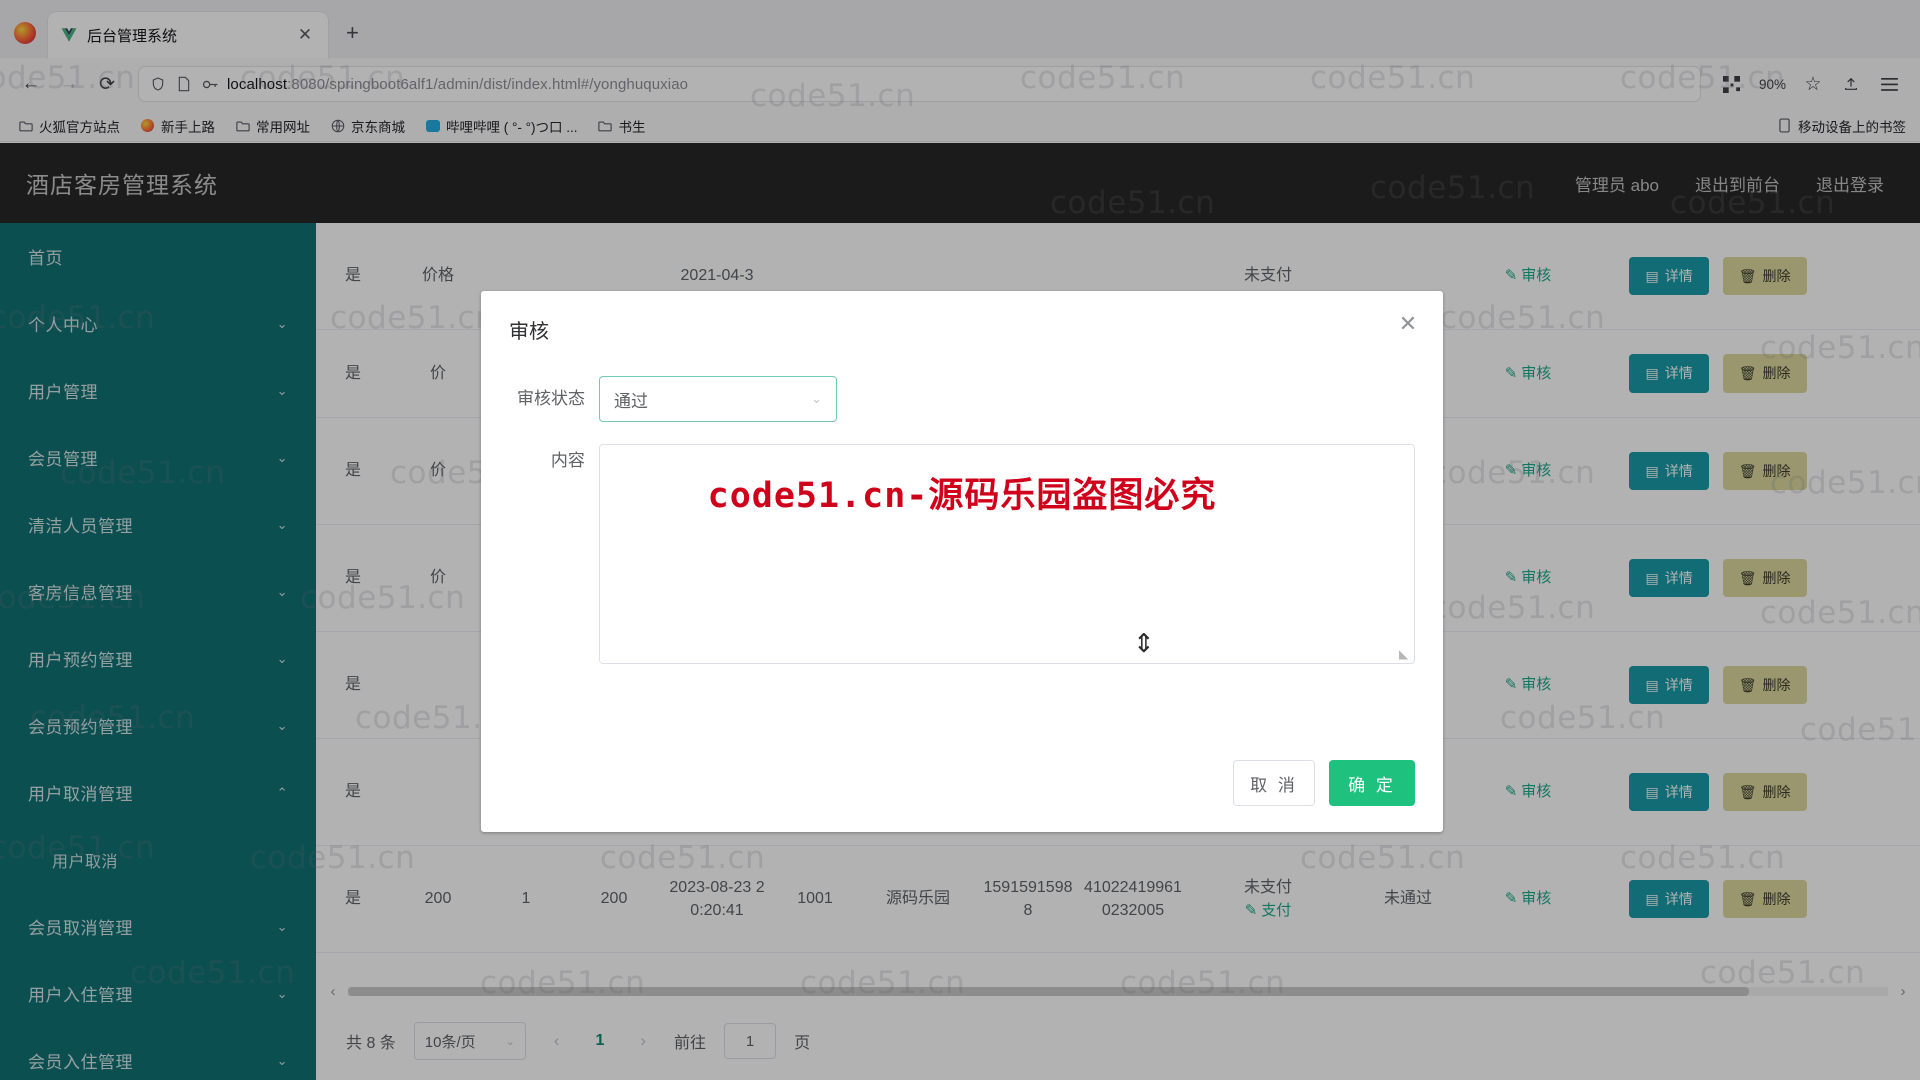 This screenshot has height=1080, width=1920. What do you see at coordinates (551, 398) in the screenshot?
I see `audit-status-label: 审核状态` at bounding box center [551, 398].